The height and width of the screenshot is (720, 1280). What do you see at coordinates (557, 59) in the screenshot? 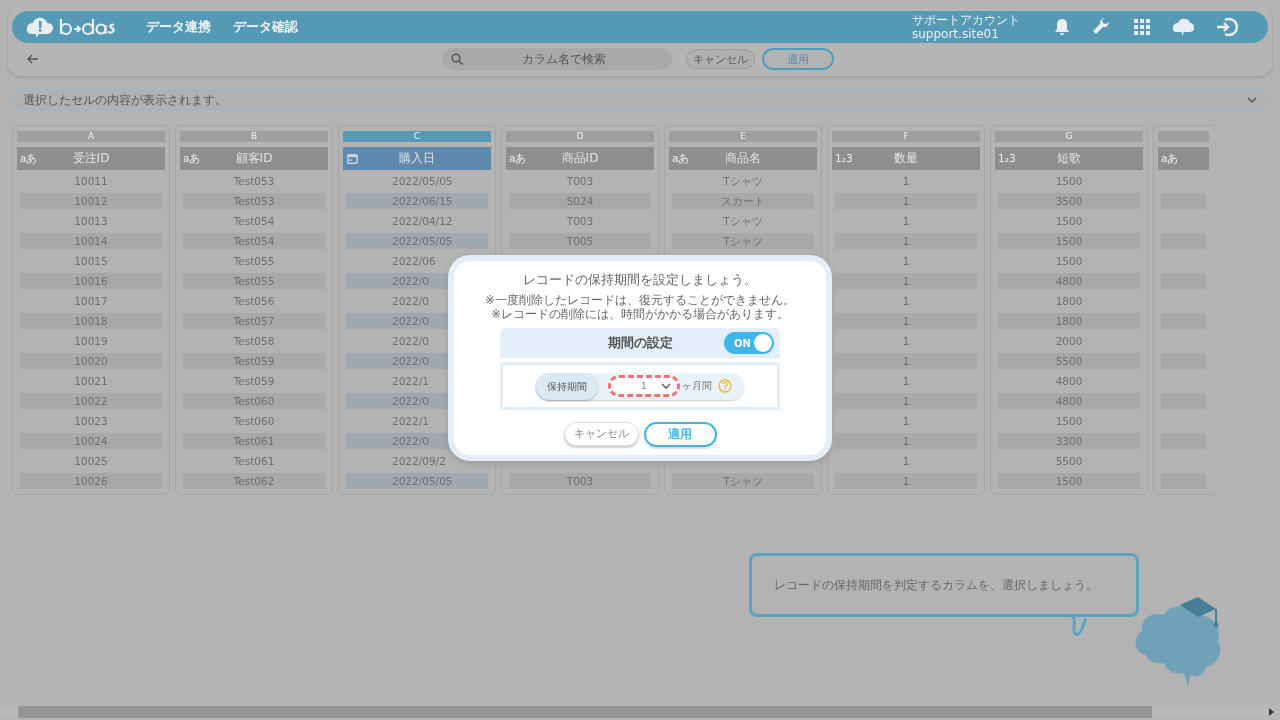
I see `search-field: カラム名で検索` at bounding box center [557, 59].